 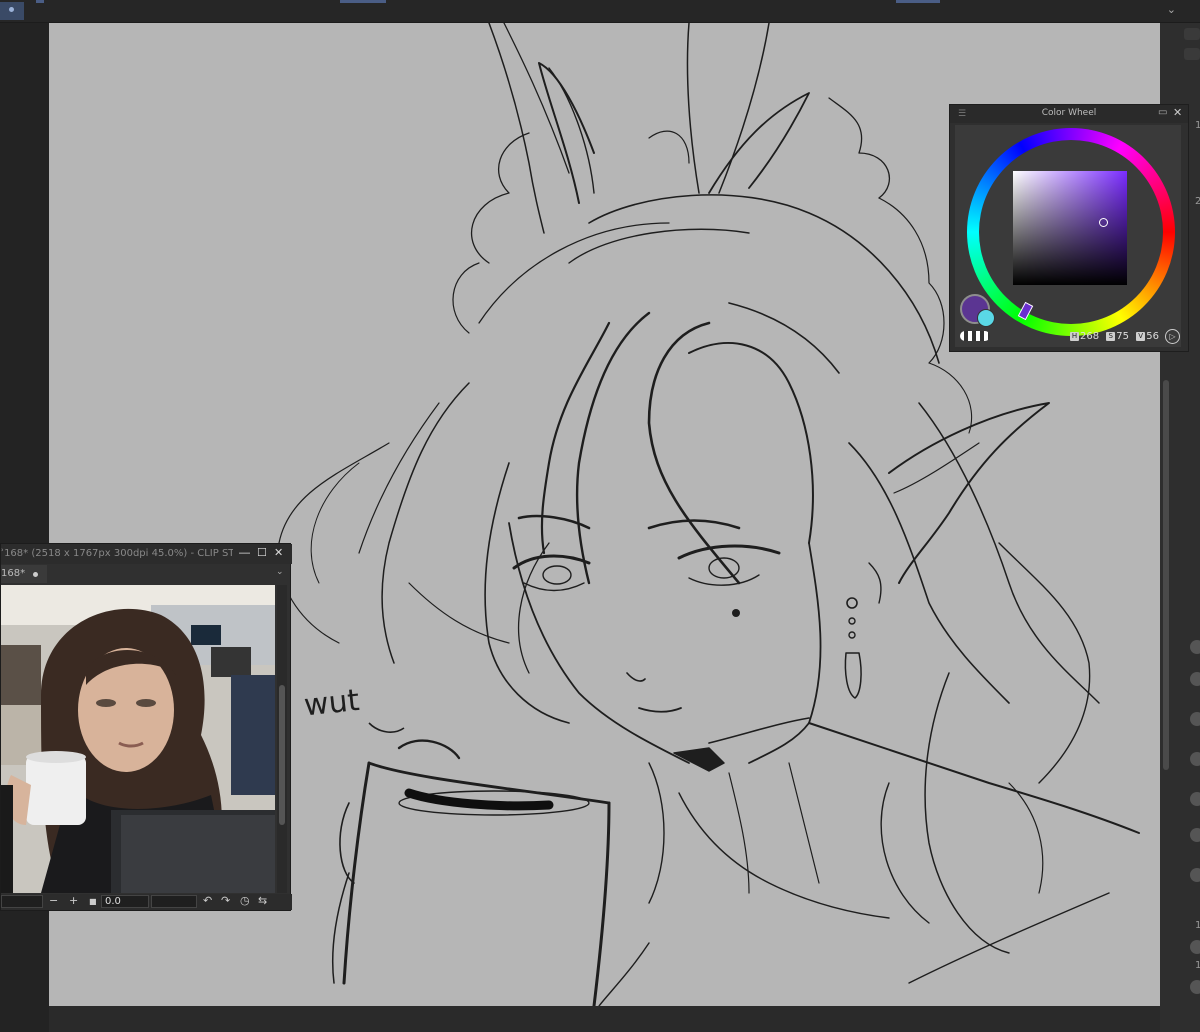 I want to click on color-wheel-body: H 268 S 75 V 56 ▷, so click(x=1068, y=236).